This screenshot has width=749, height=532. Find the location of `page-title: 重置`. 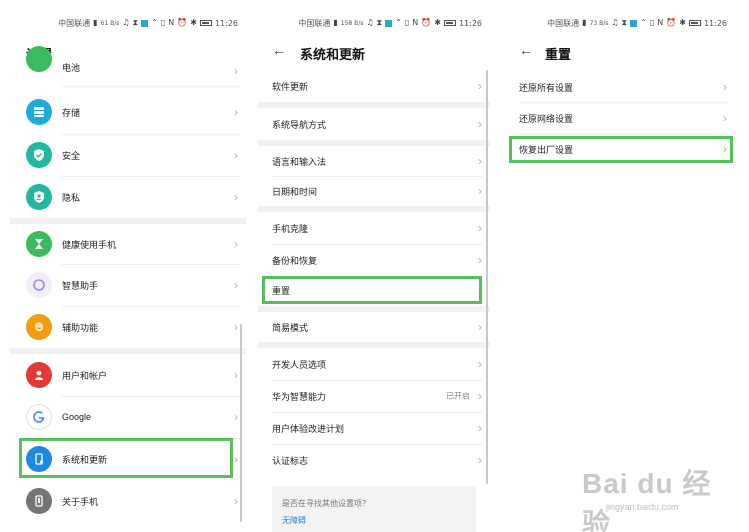

page-title: 重置 is located at coordinates (558, 54).